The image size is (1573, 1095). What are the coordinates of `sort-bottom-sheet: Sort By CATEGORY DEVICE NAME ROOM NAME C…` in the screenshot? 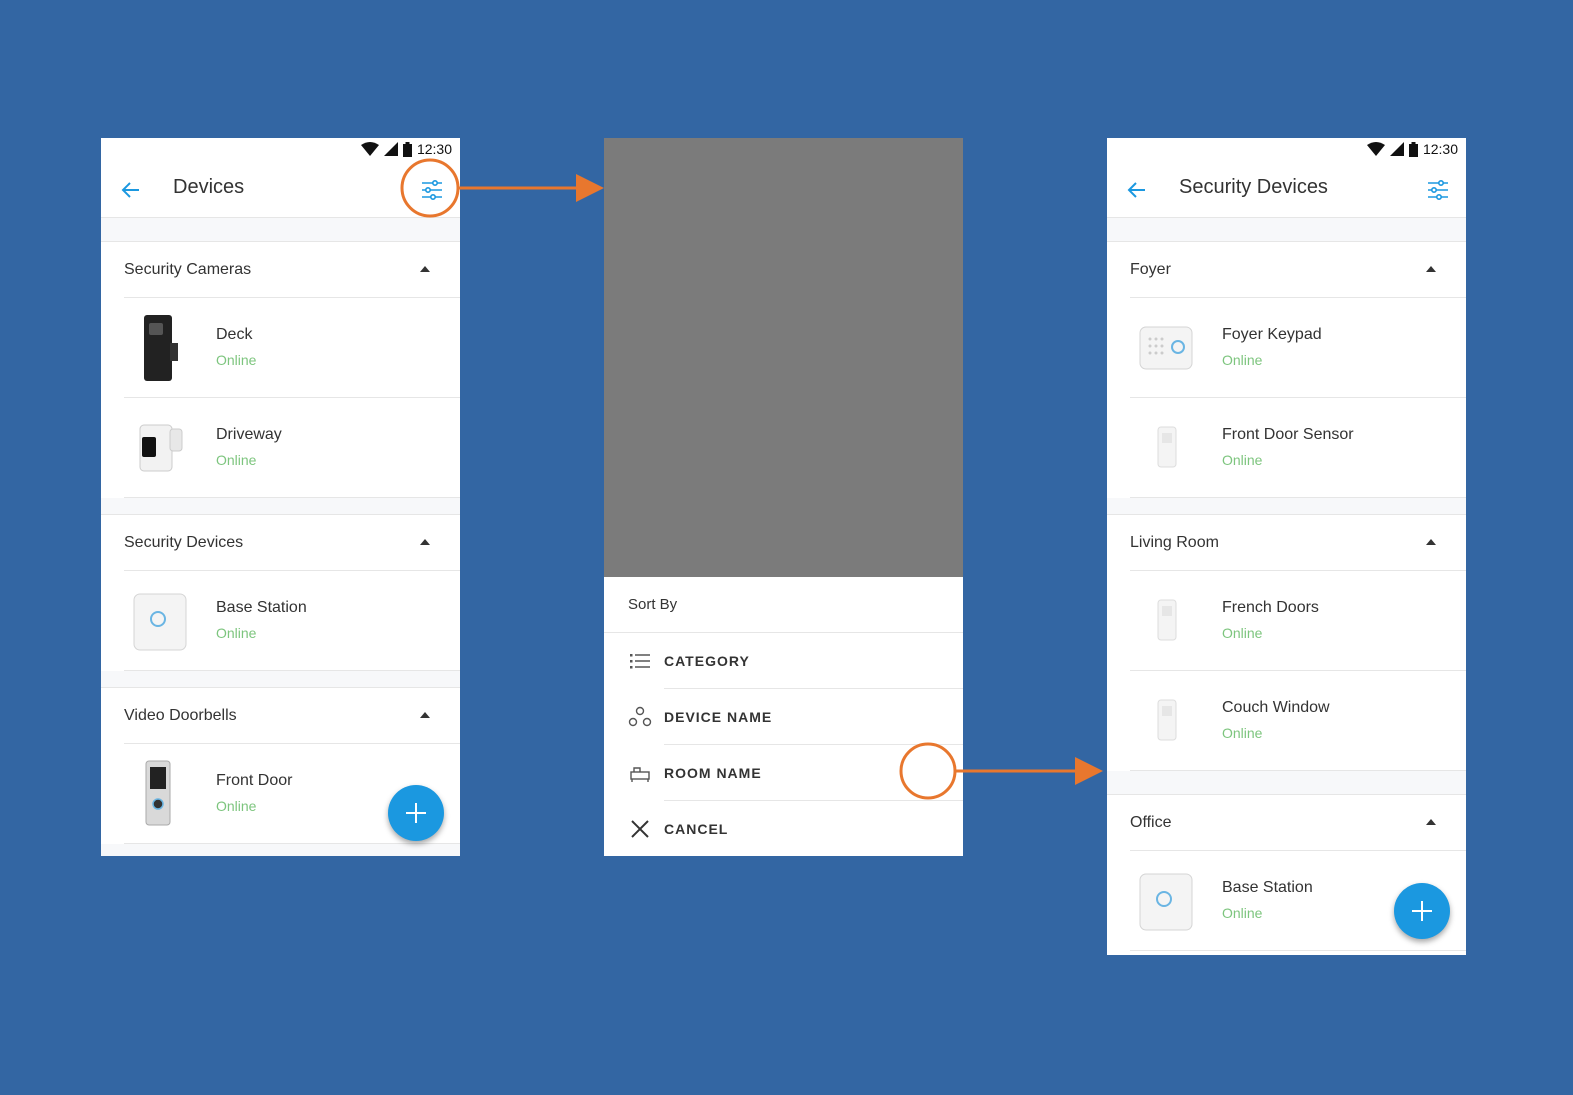 It's located at (783, 716).